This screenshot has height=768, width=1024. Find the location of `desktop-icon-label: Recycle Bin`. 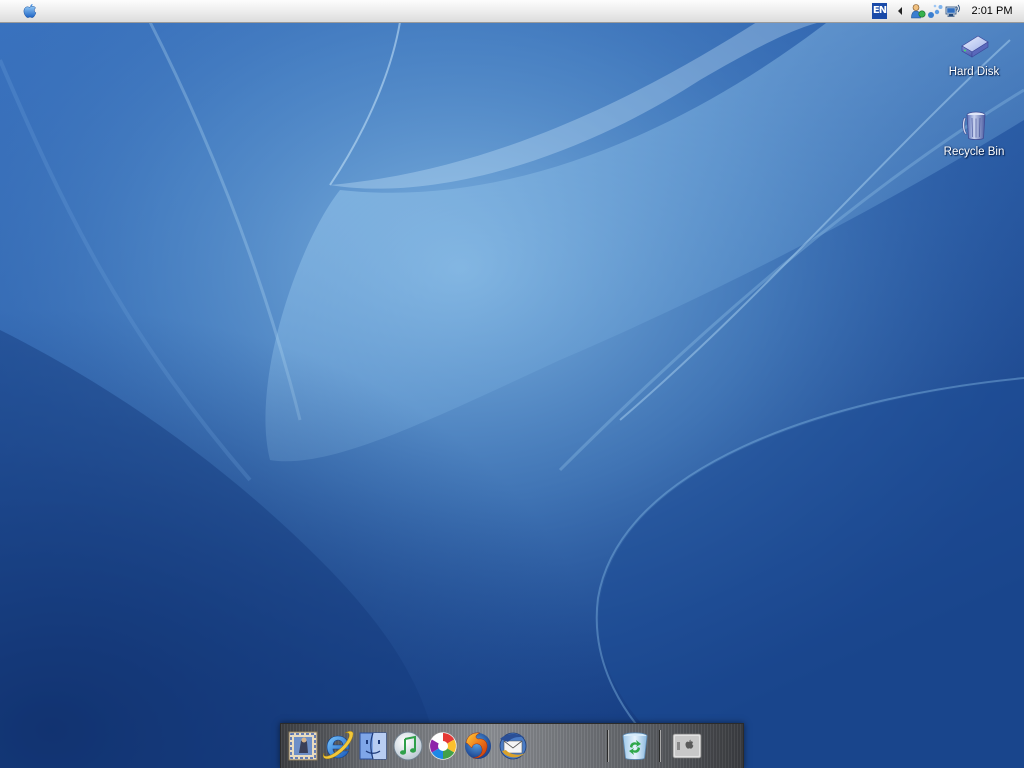

desktop-icon-label: Recycle Bin is located at coordinates (974, 152).